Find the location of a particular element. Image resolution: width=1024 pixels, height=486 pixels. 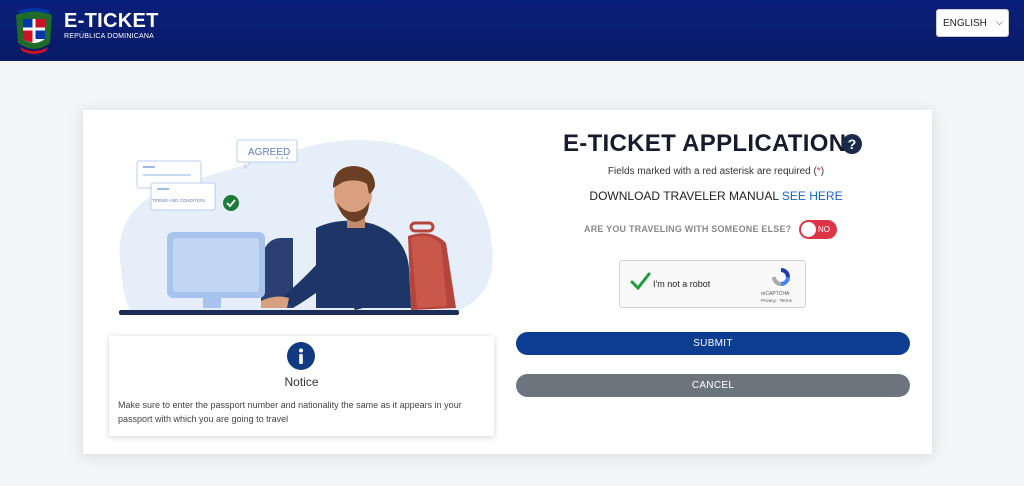

toggle-value: NO is located at coordinates (824, 229).